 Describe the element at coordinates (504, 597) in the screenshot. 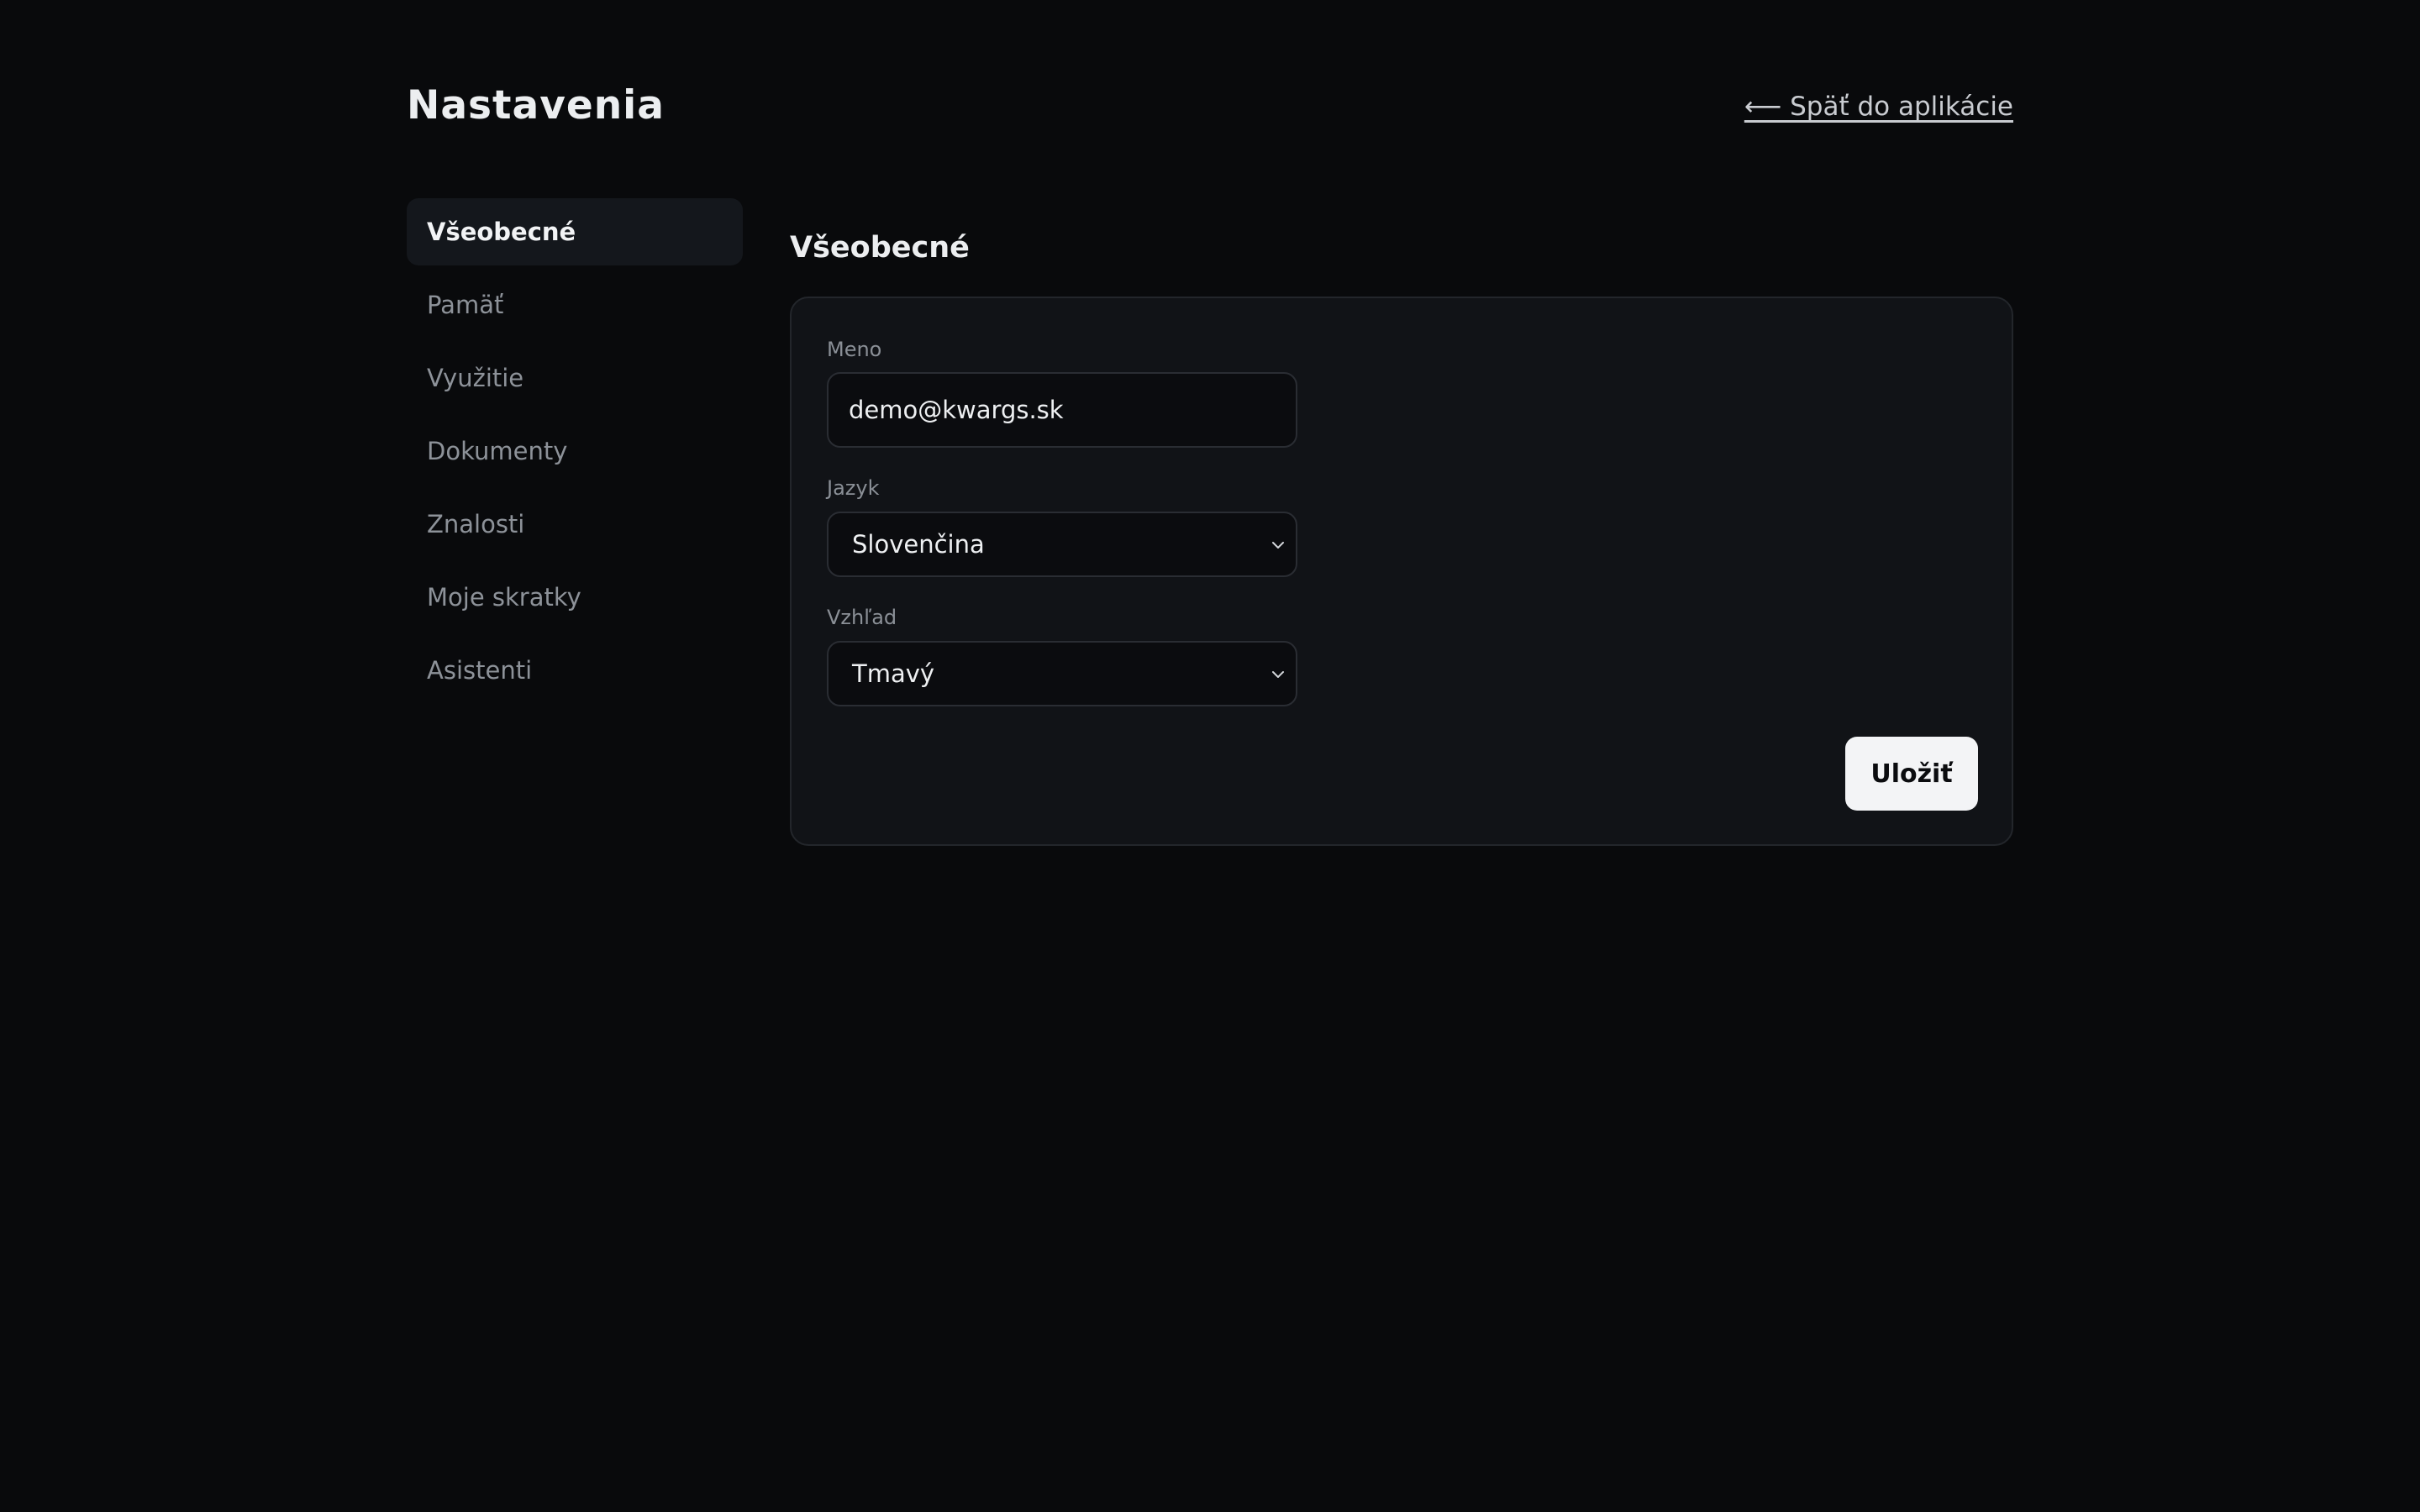

I see `sidebar-item-label: Moje skratky` at that location.